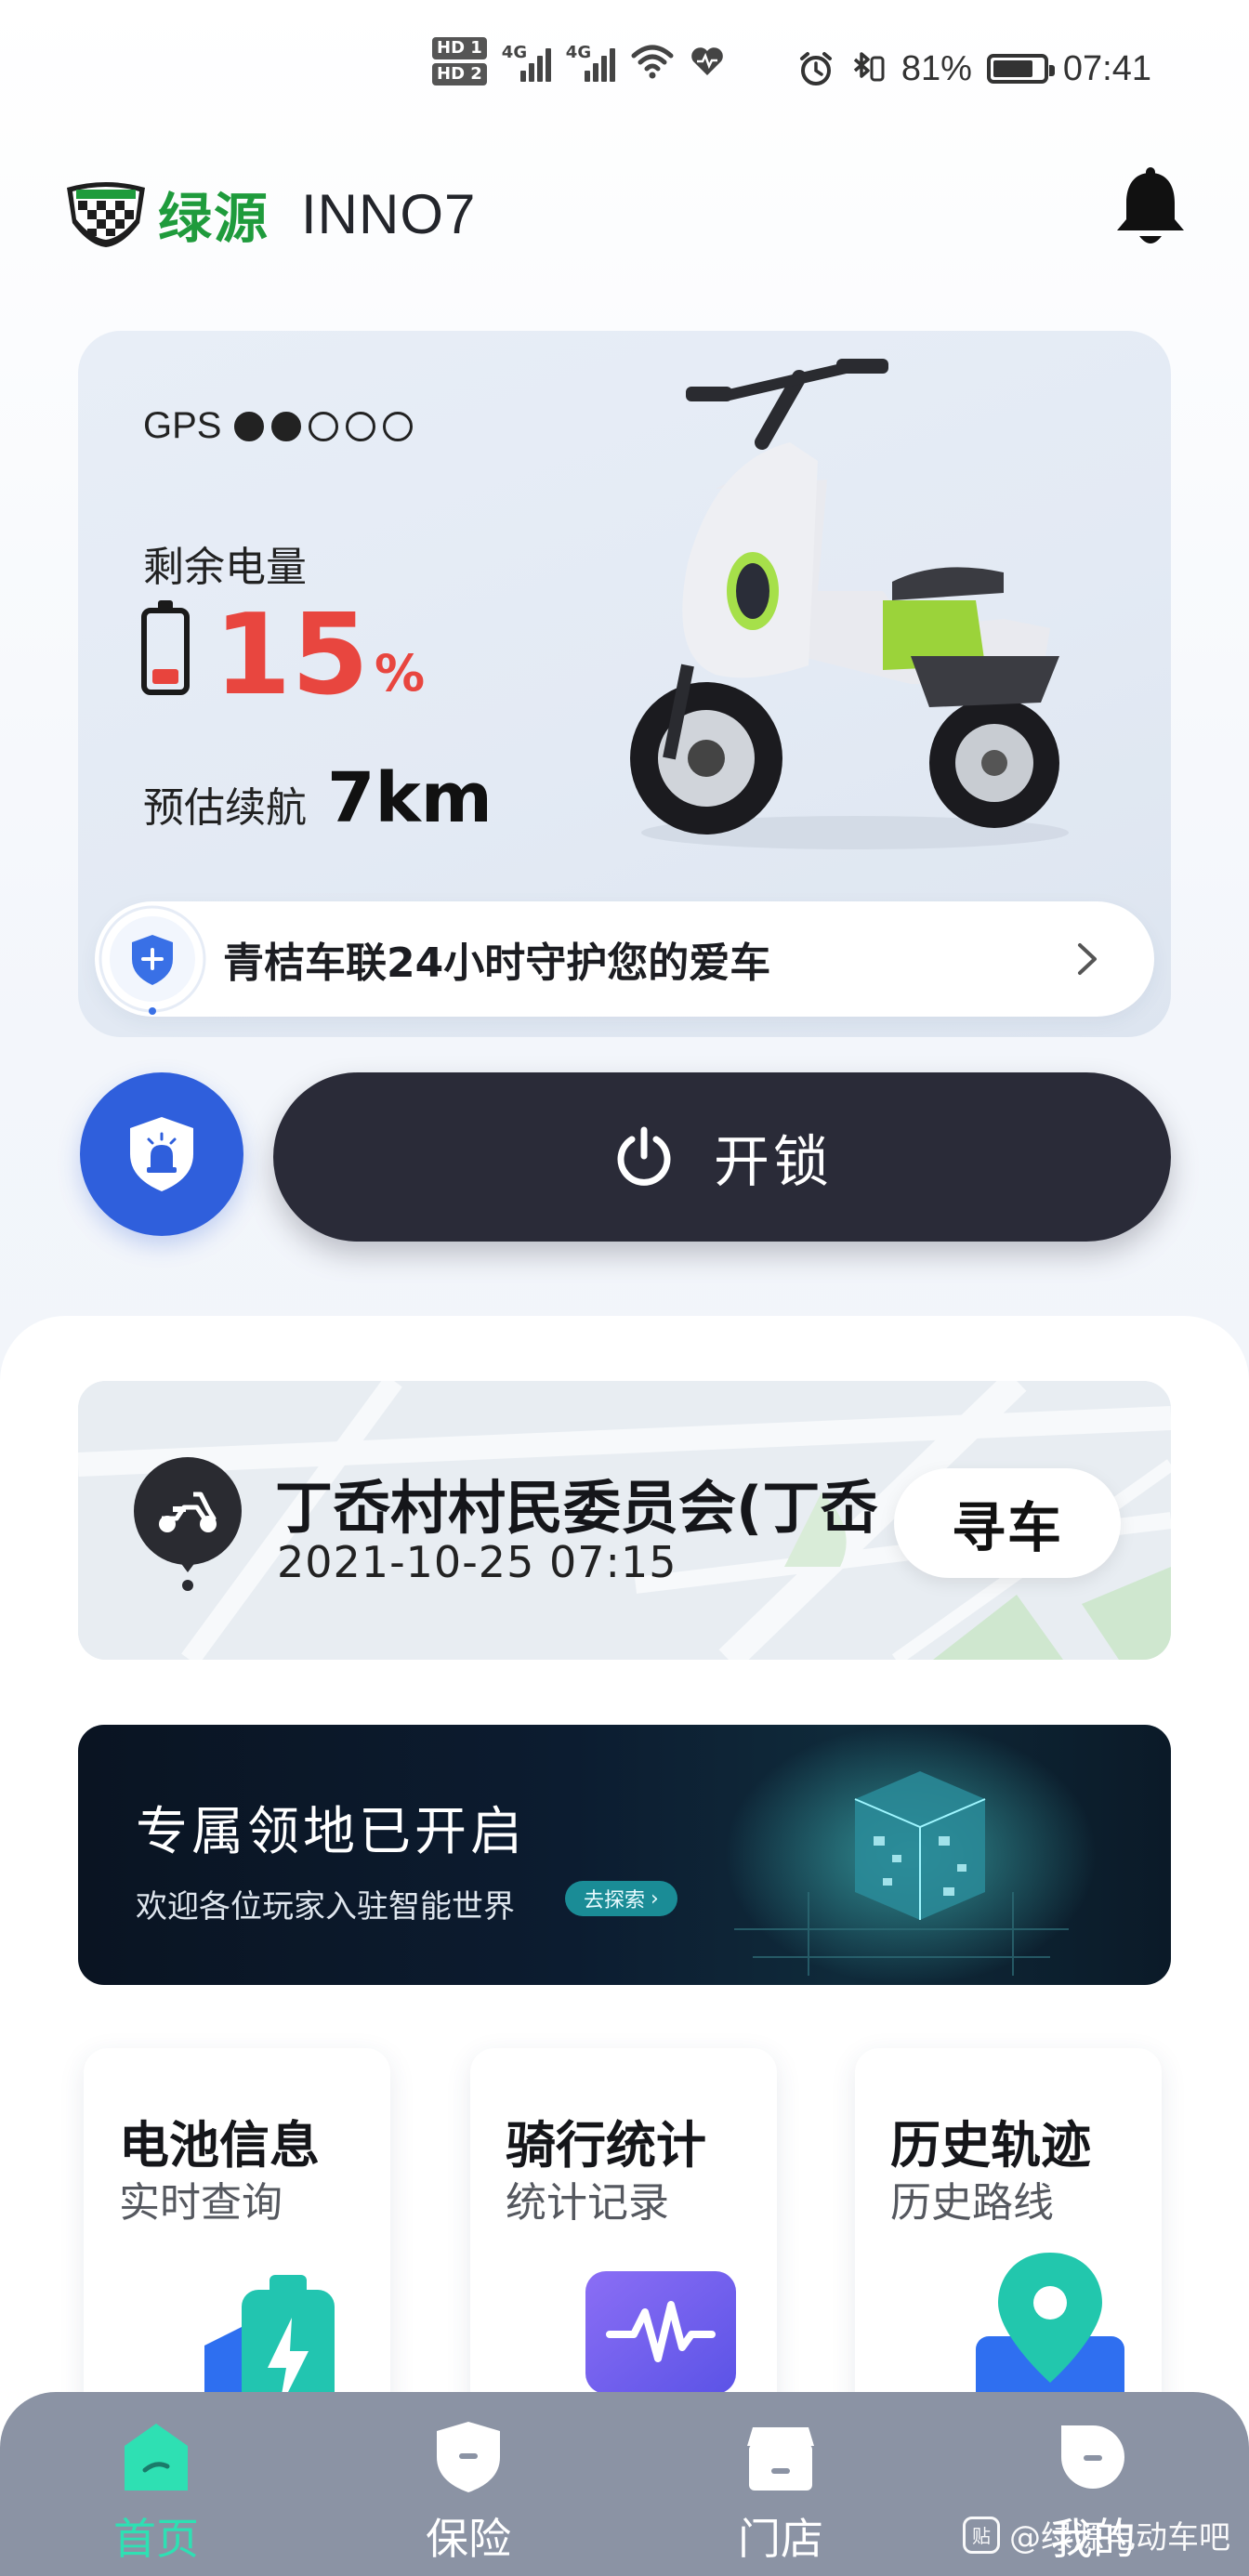  I want to click on scooter-image, so click(849, 604).